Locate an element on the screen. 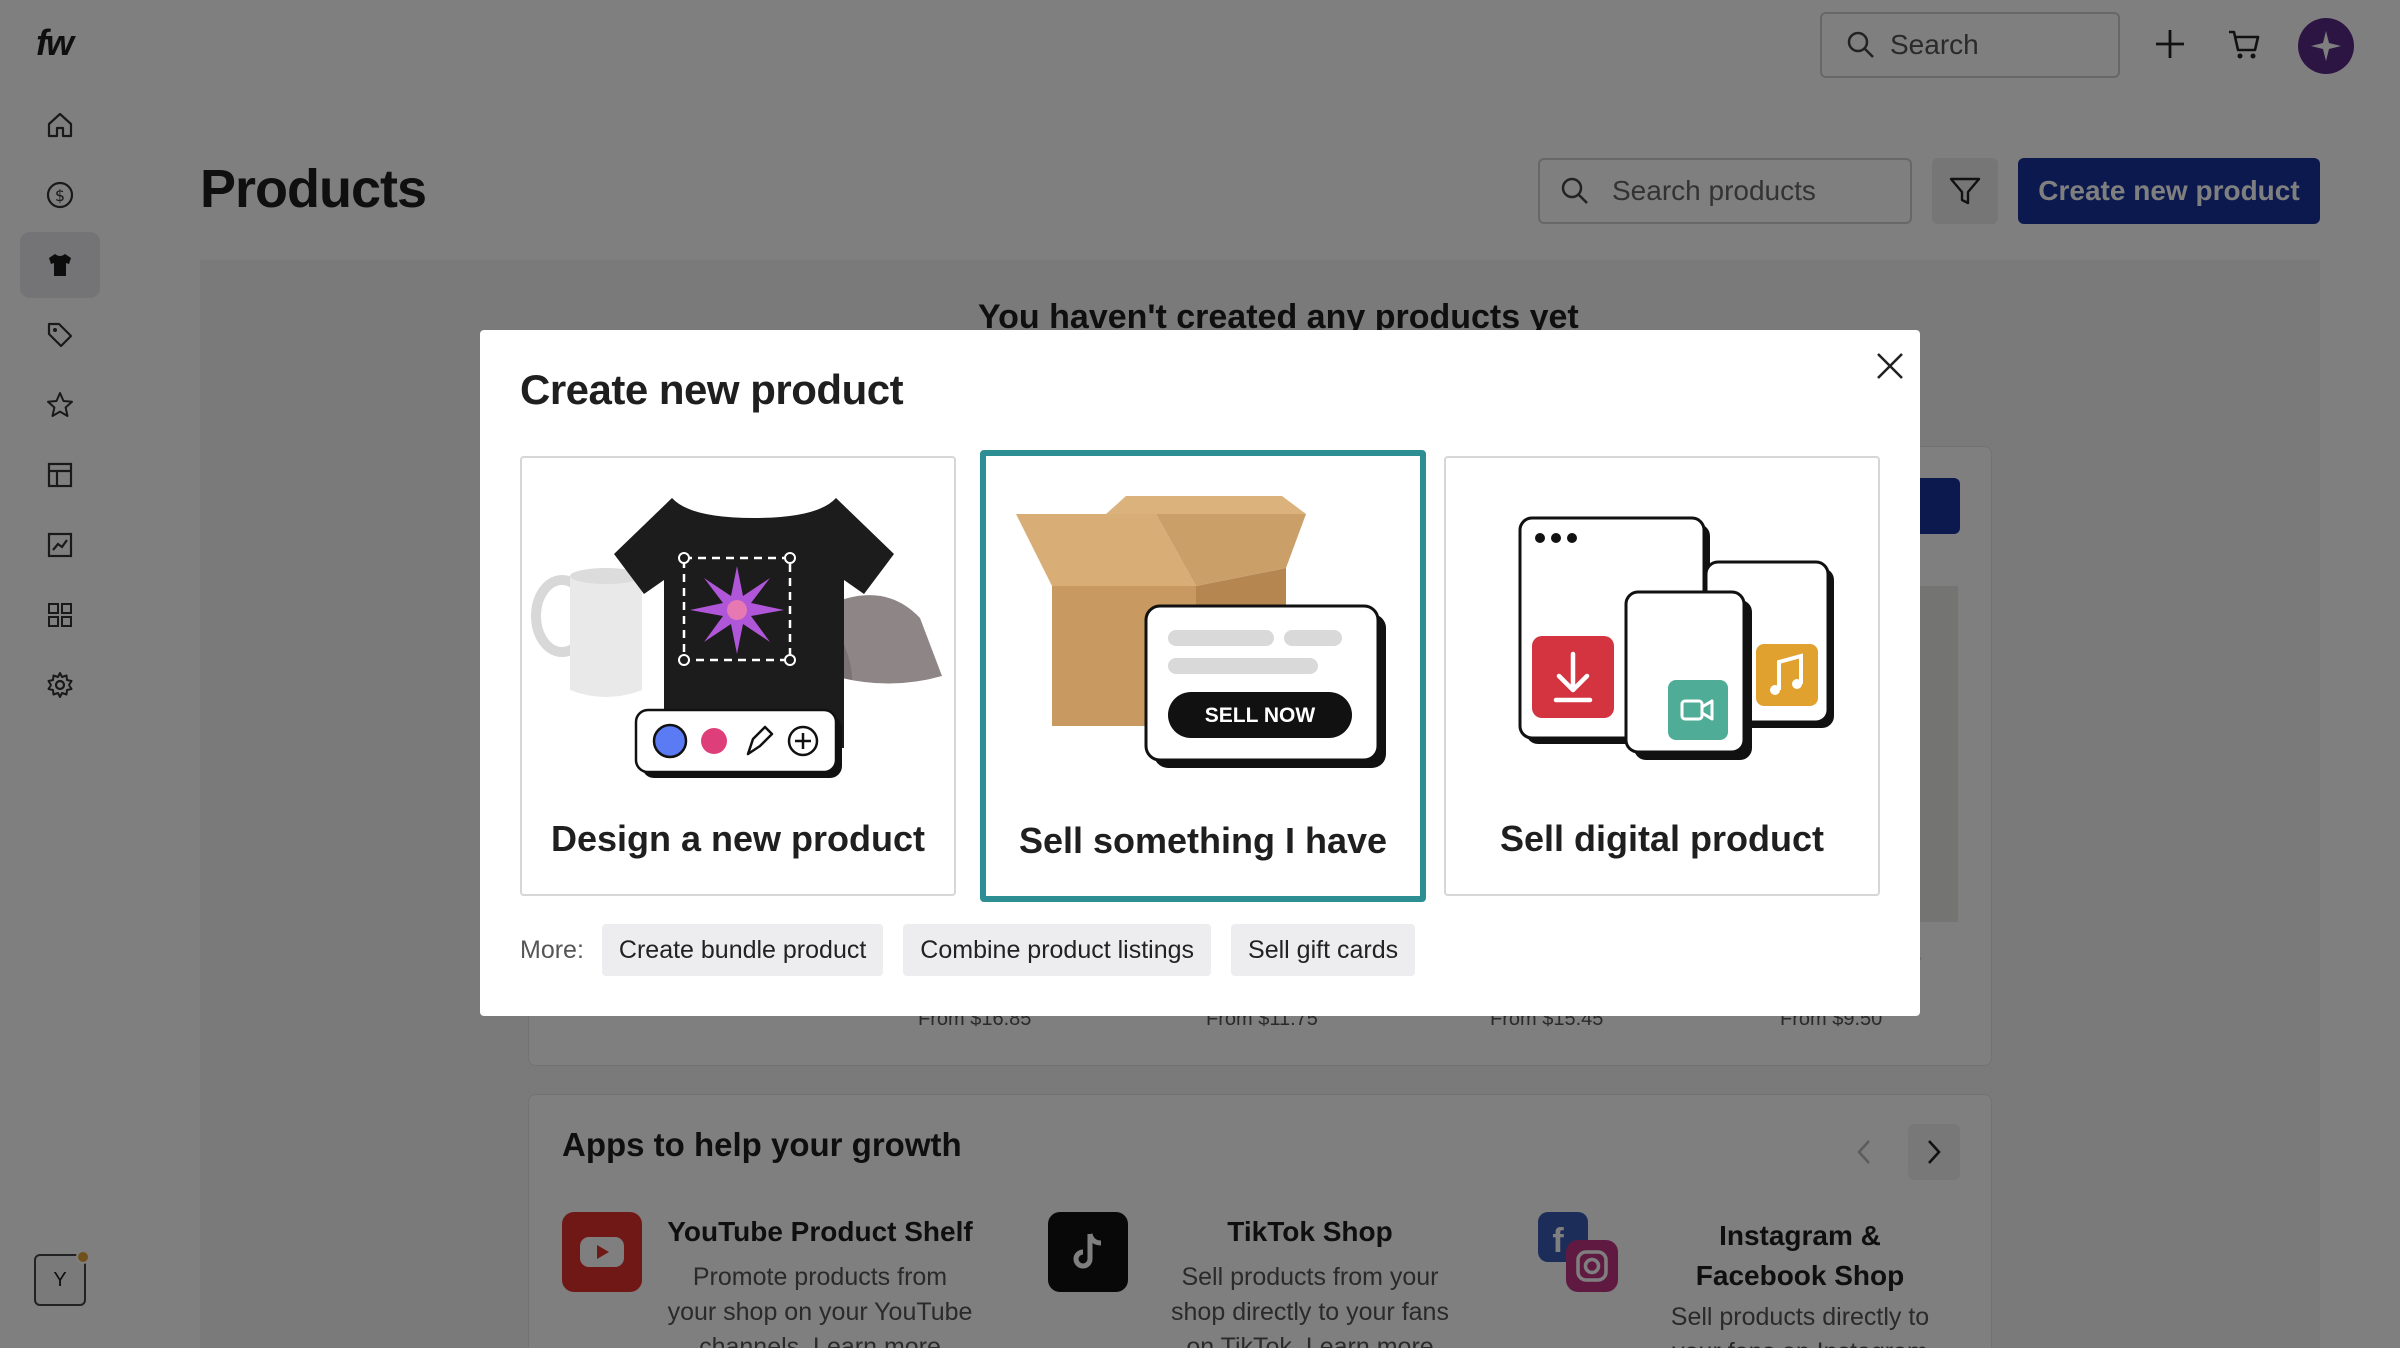 The width and height of the screenshot is (2400, 1348). close-button is located at coordinates (1890, 366).